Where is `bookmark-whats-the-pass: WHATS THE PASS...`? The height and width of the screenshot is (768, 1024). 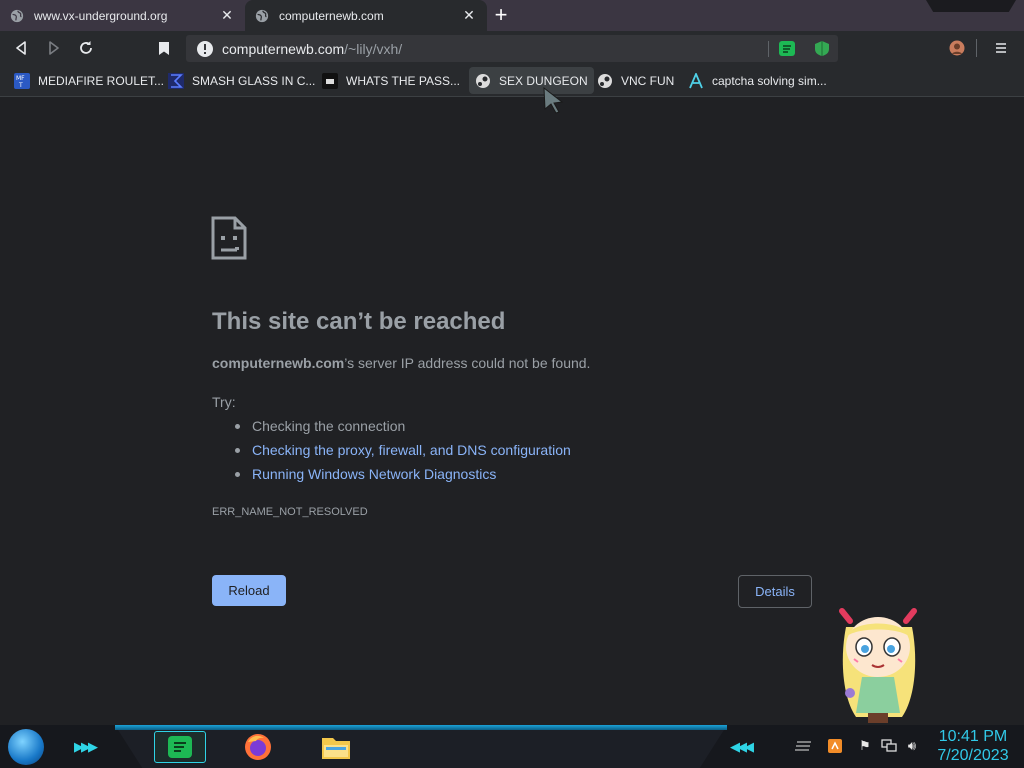 bookmark-whats-the-pass: WHATS THE PASS... is located at coordinates (391, 80).